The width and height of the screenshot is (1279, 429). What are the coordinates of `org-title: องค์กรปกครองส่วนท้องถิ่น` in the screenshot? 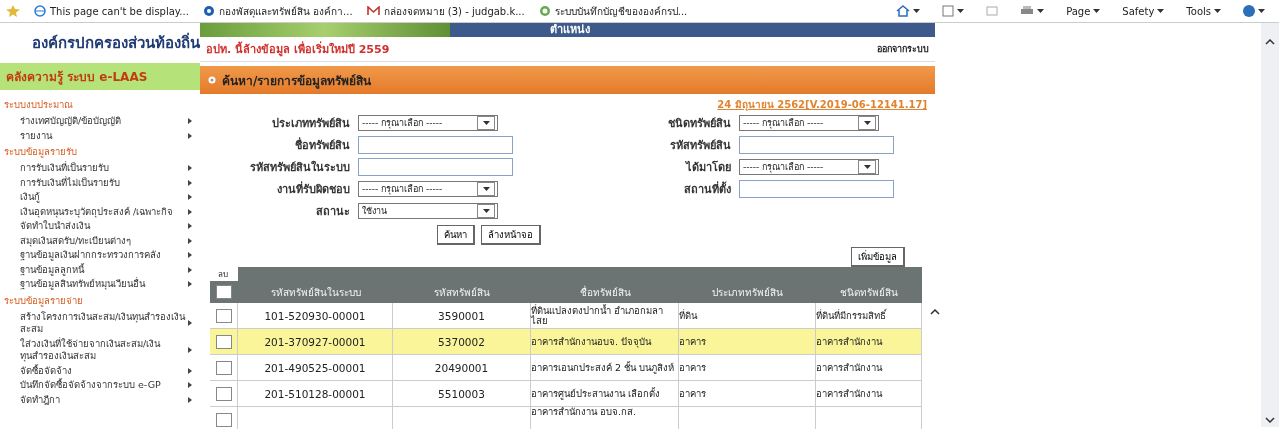 It's located at (115, 42).